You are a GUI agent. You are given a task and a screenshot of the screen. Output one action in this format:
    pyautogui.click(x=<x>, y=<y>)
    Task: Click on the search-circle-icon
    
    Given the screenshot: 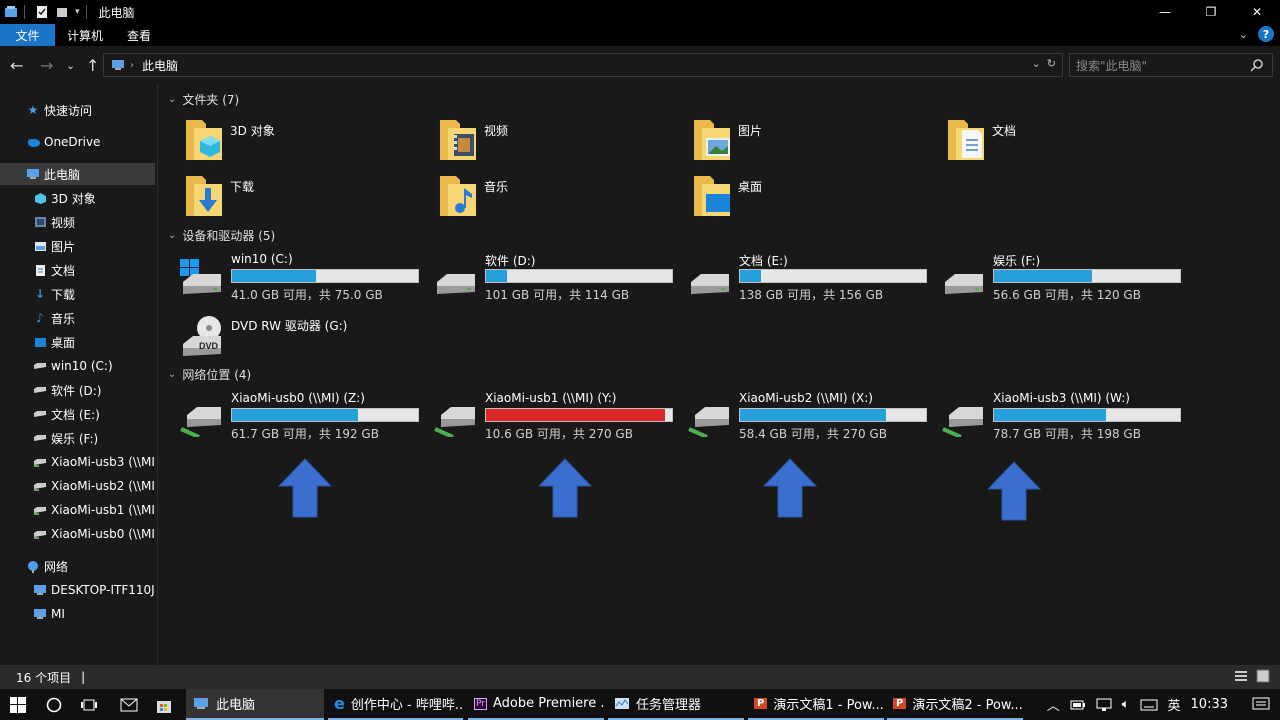 What is the action you would take?
    pyautogui.click(x=54, y=705)
    